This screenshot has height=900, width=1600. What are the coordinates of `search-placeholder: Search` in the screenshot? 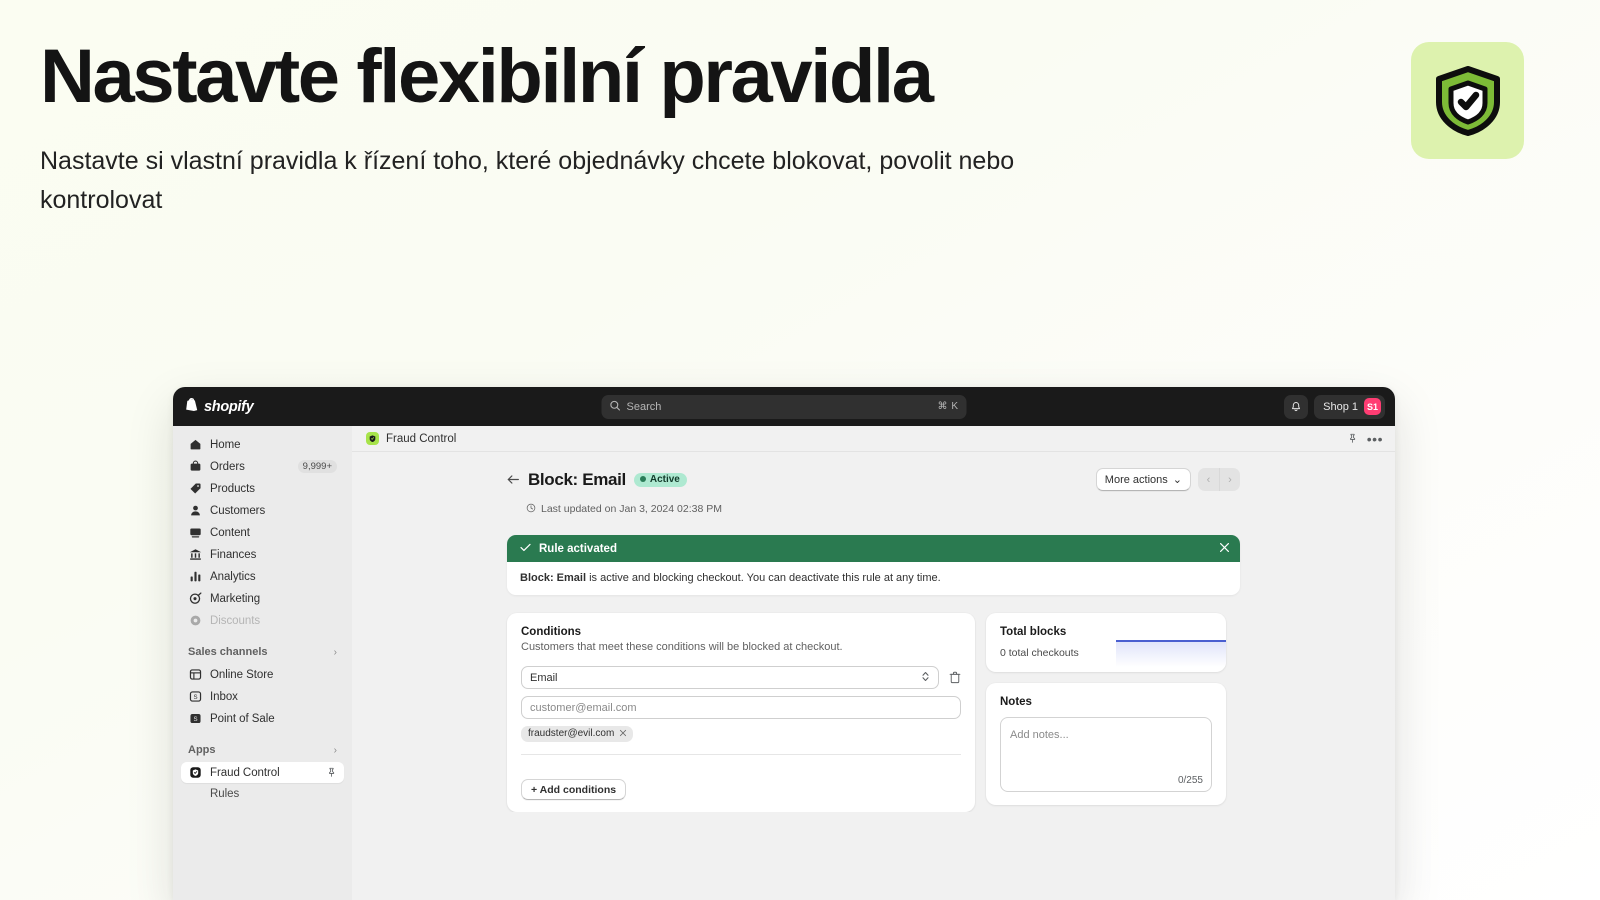 It's located at (644, 406).